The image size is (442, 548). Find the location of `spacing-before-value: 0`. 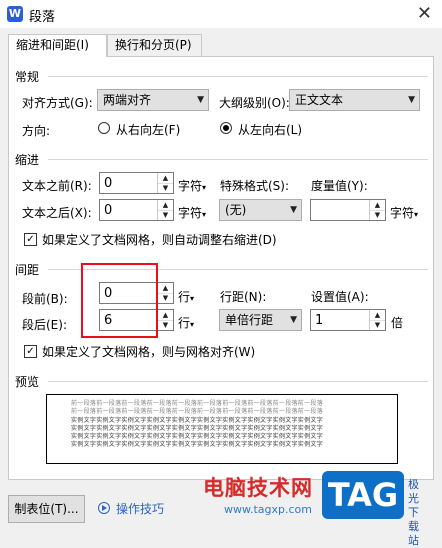

spacing-before-value: 0 is located at coordinates (108, 293).